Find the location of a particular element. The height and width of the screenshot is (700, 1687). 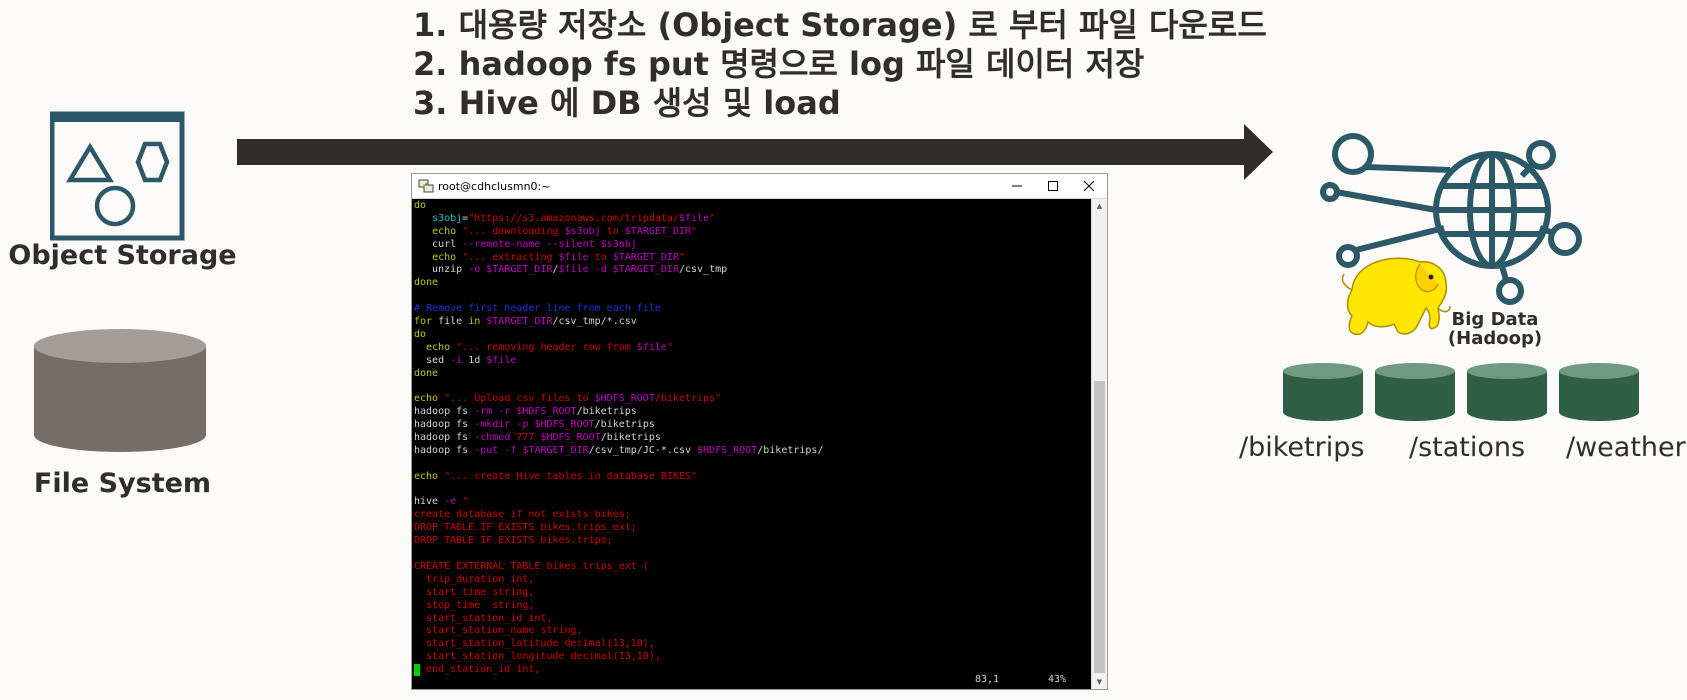

code-token: s3obj is located at coordinates (447, 218).